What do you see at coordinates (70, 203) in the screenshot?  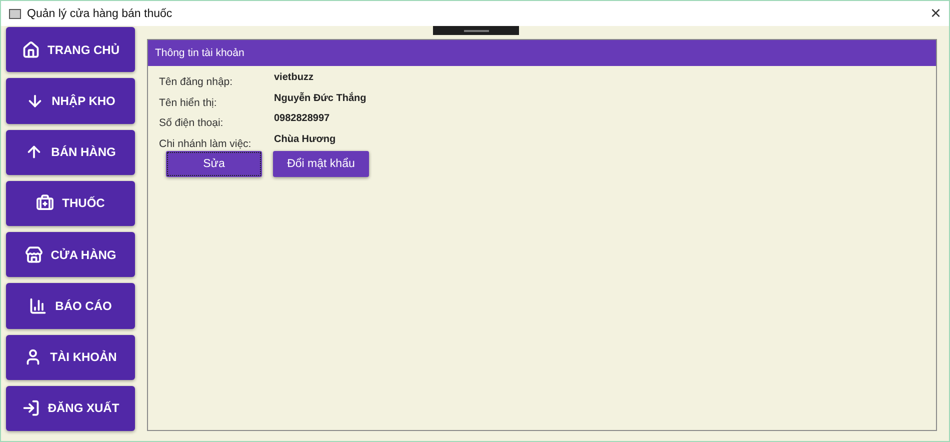 I see `sidebar-item: THUỐC` at bounding box center [70, 203].